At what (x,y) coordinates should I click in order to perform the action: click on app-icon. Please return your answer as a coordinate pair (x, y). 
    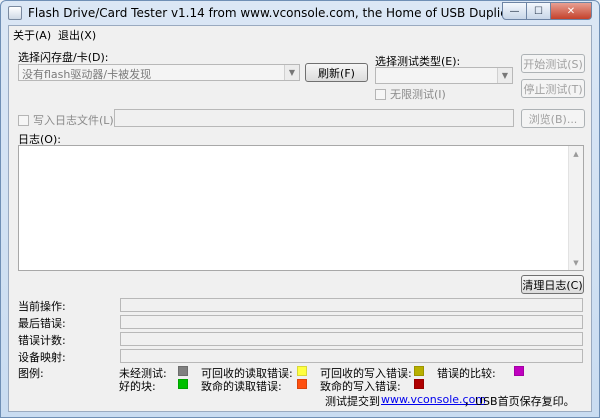
    Looking at the image, I should click on (15, 13).